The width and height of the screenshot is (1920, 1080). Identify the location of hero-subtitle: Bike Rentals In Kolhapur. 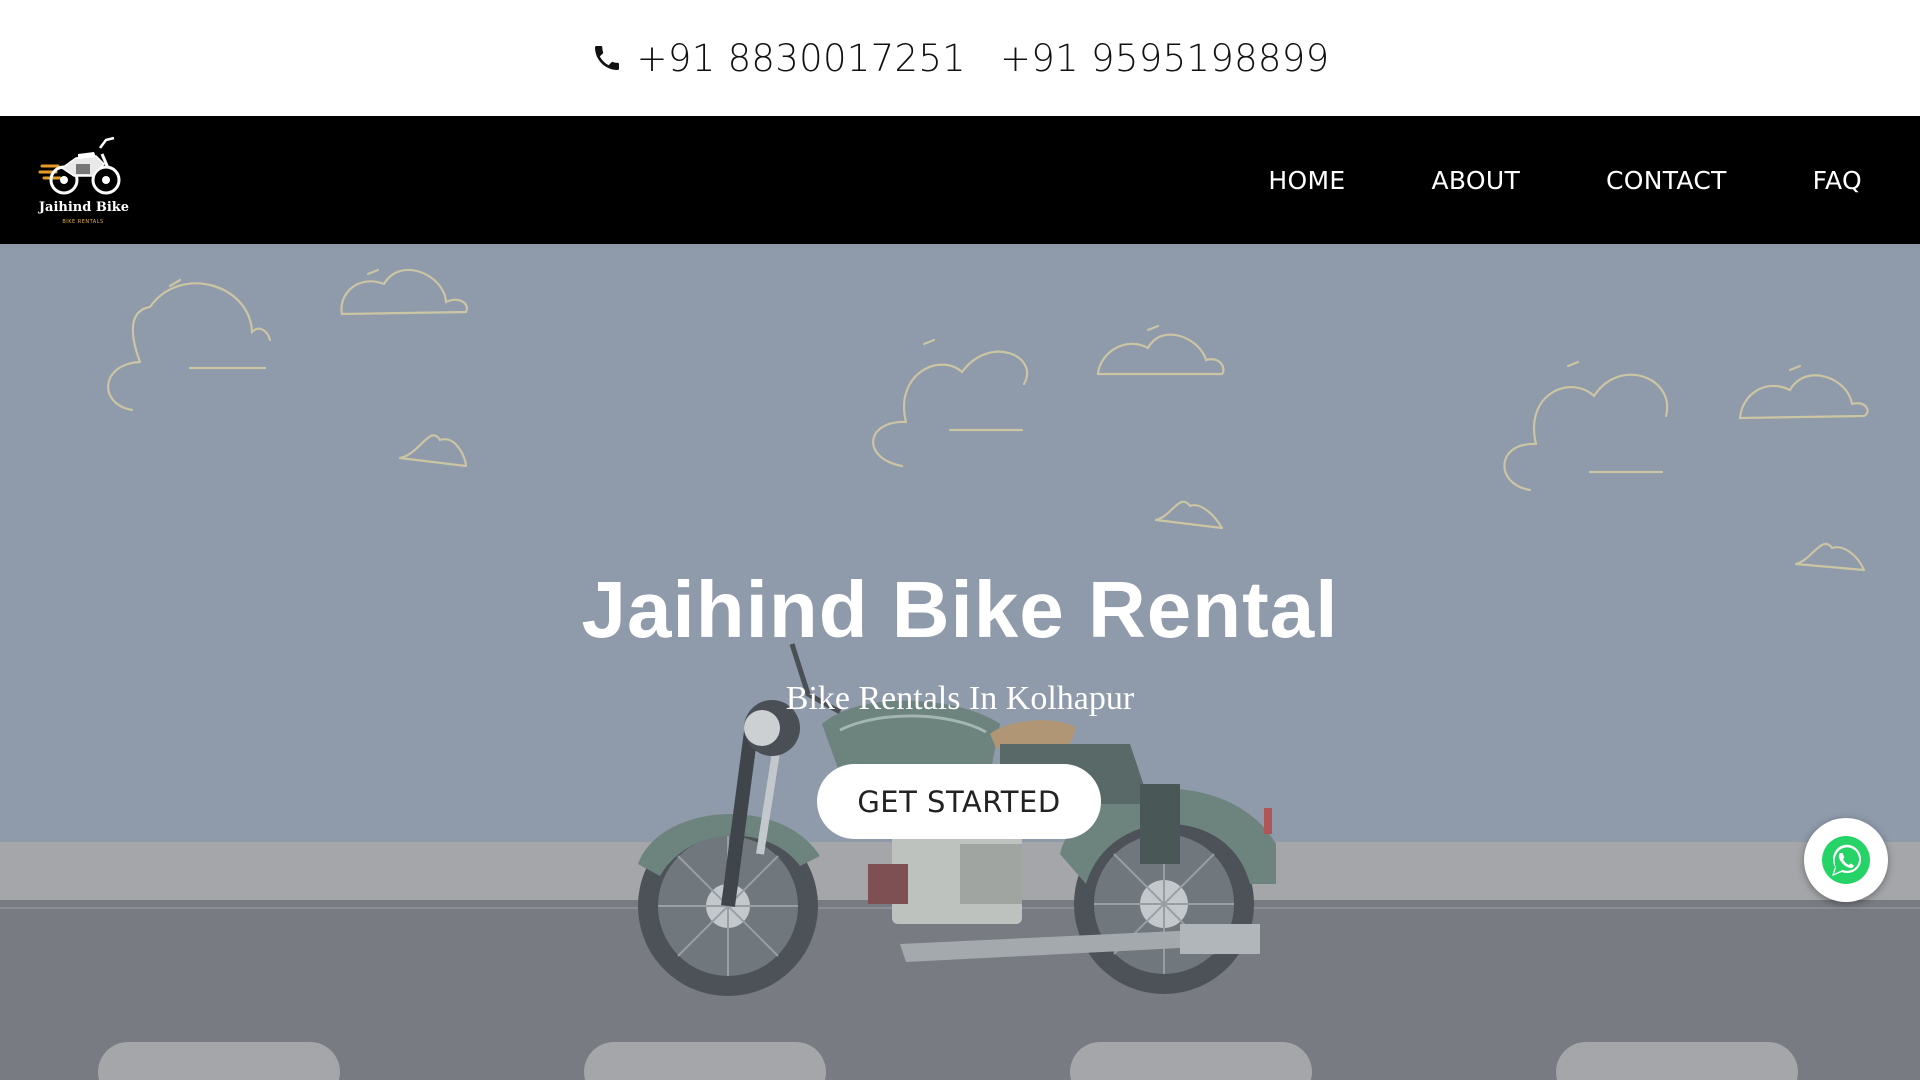
(960, 698).